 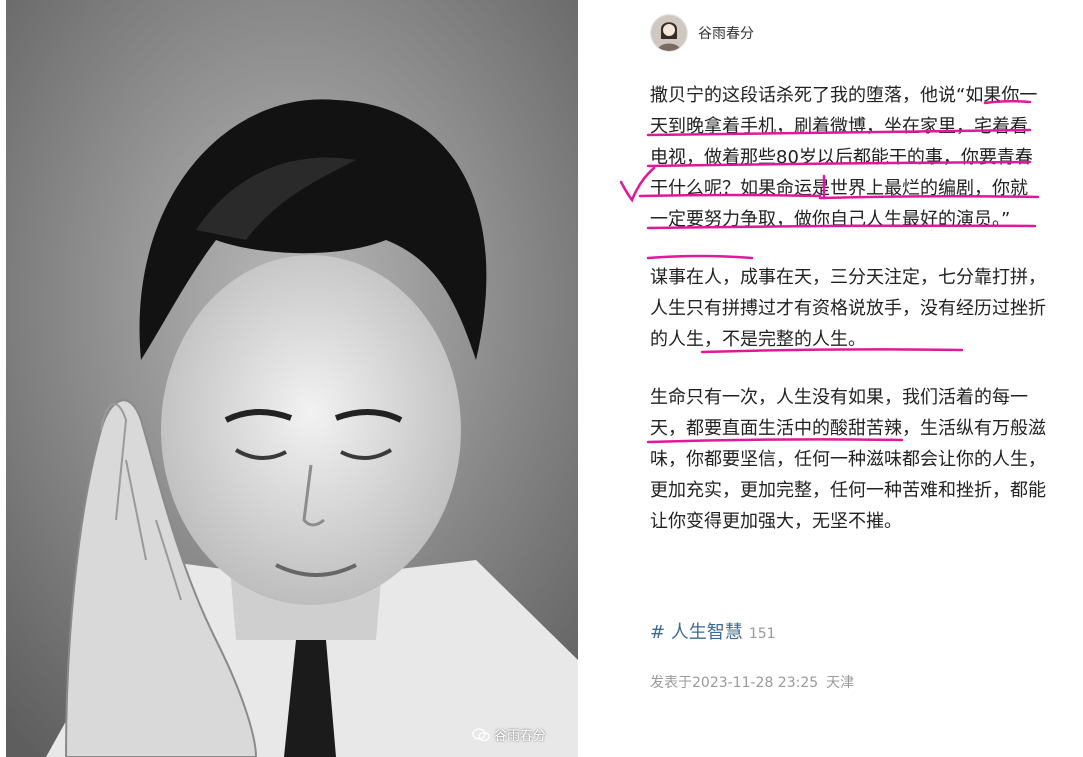 I want to click on photo-watermark: 谷雨春分, so click(x=509, y=734).